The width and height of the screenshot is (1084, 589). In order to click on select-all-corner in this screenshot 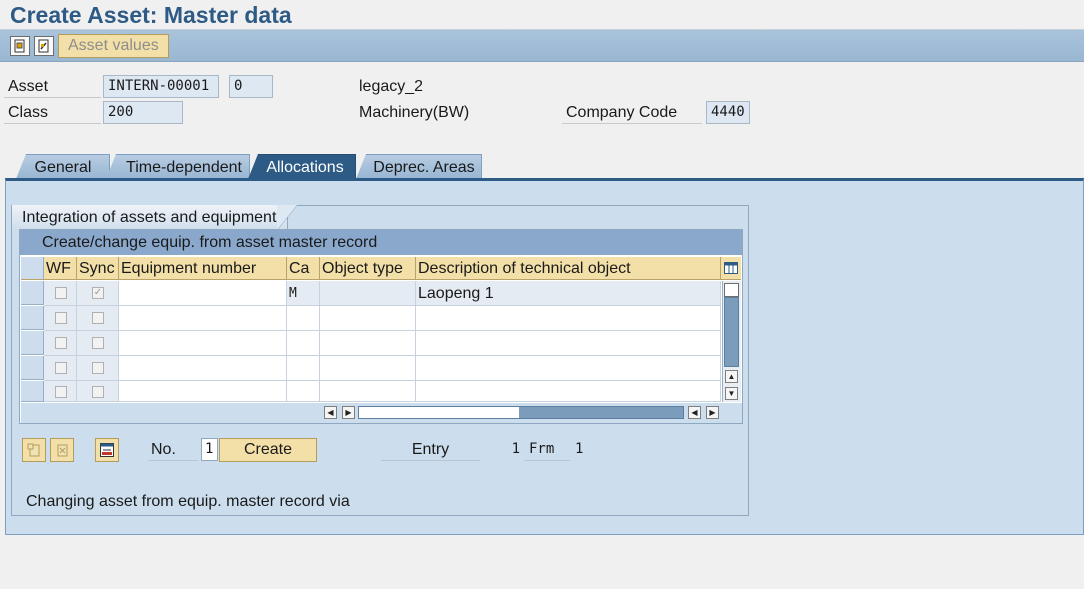, I will do `click(32, 268)`.